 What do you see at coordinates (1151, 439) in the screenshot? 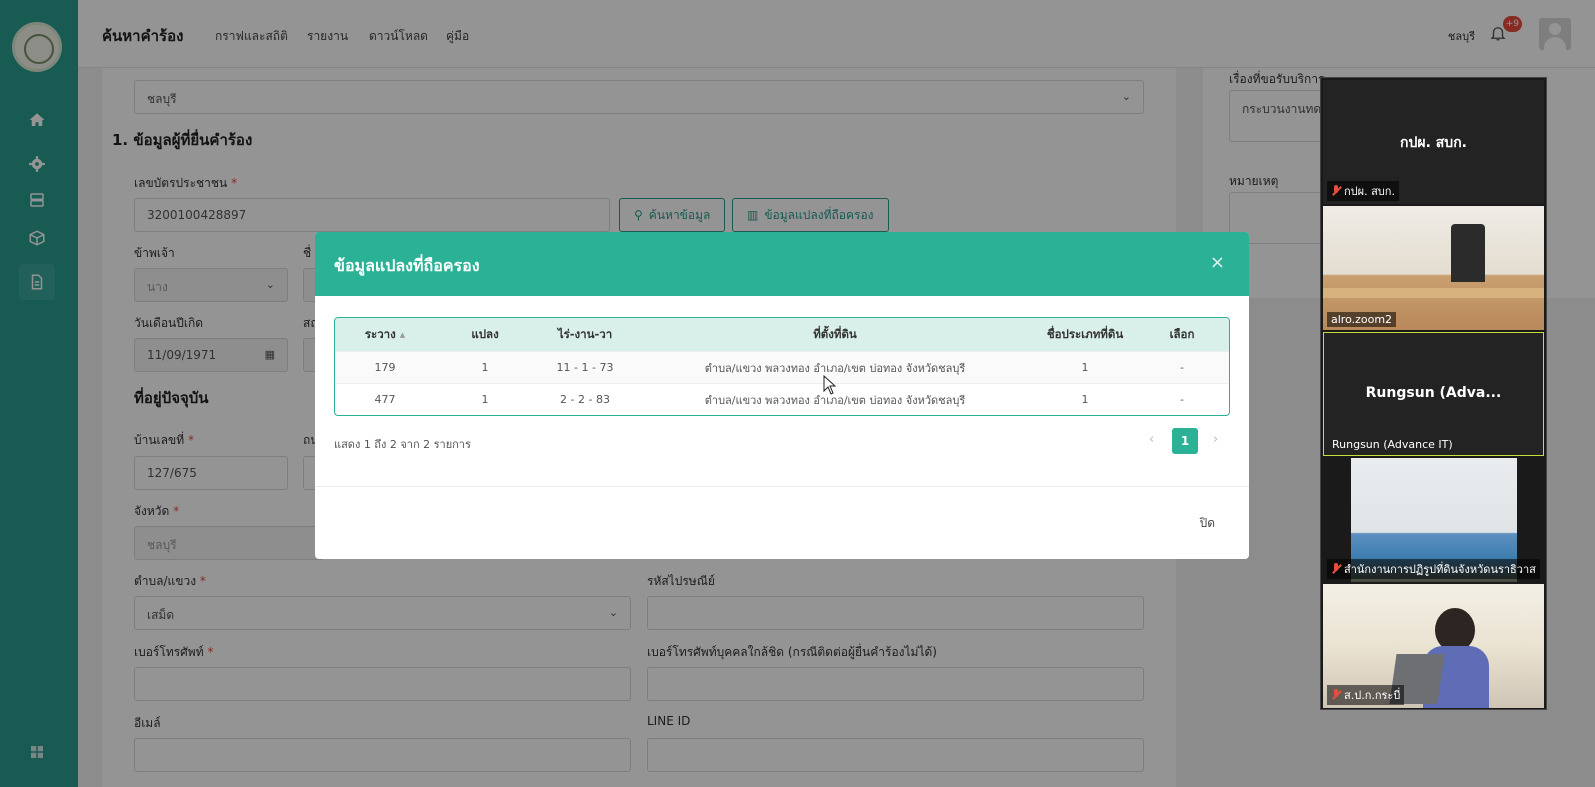
I see `previous-page-button: ‹` at bounding box center [1151, 439].